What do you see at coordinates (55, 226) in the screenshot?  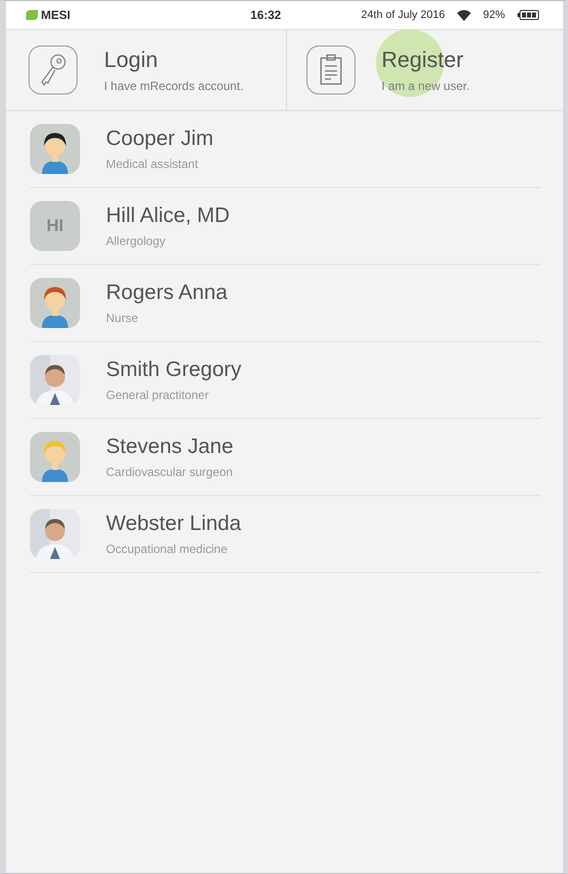 I see `initials-avatar: HI` at bounding box center [55, 226].